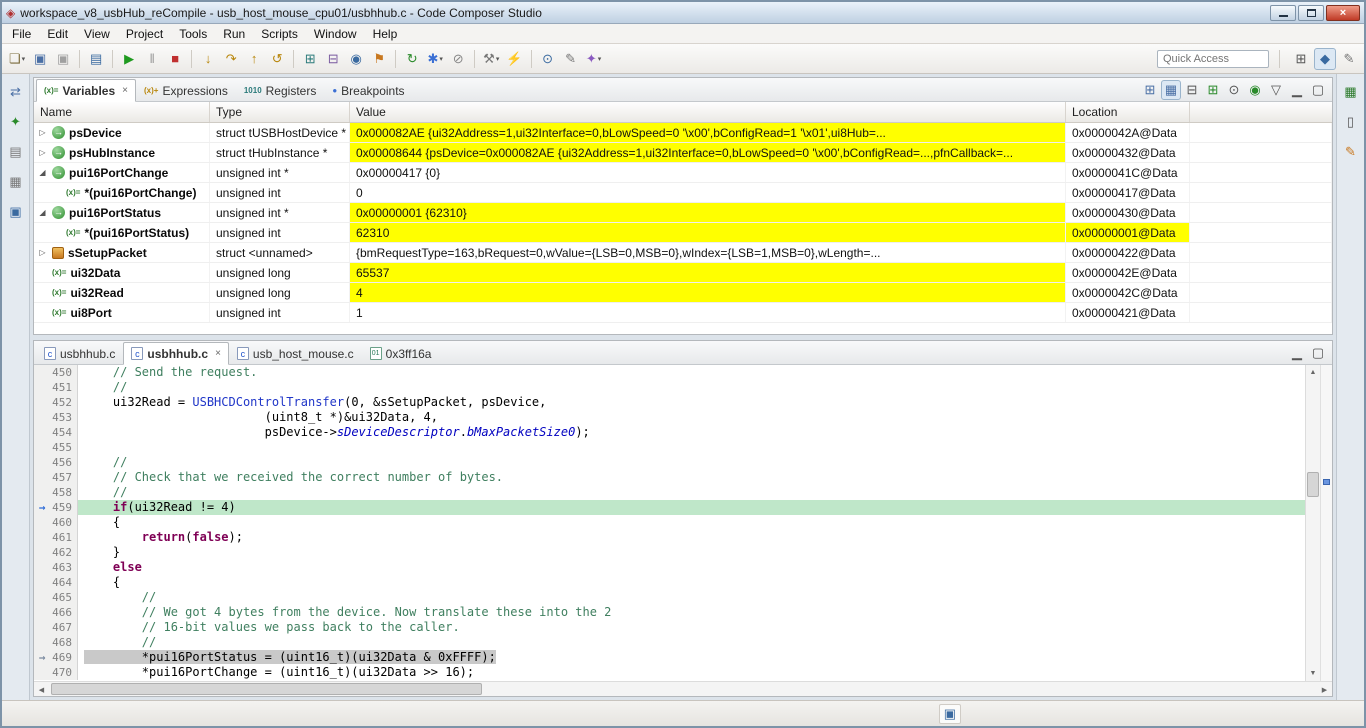 Image resolution: width=1366 pixels, height=728 pixels. What do you see at coordinates (1234, 90) in the screenshot?
I see `pin-view-button: ⊙` at bounding box center [1234, 90].